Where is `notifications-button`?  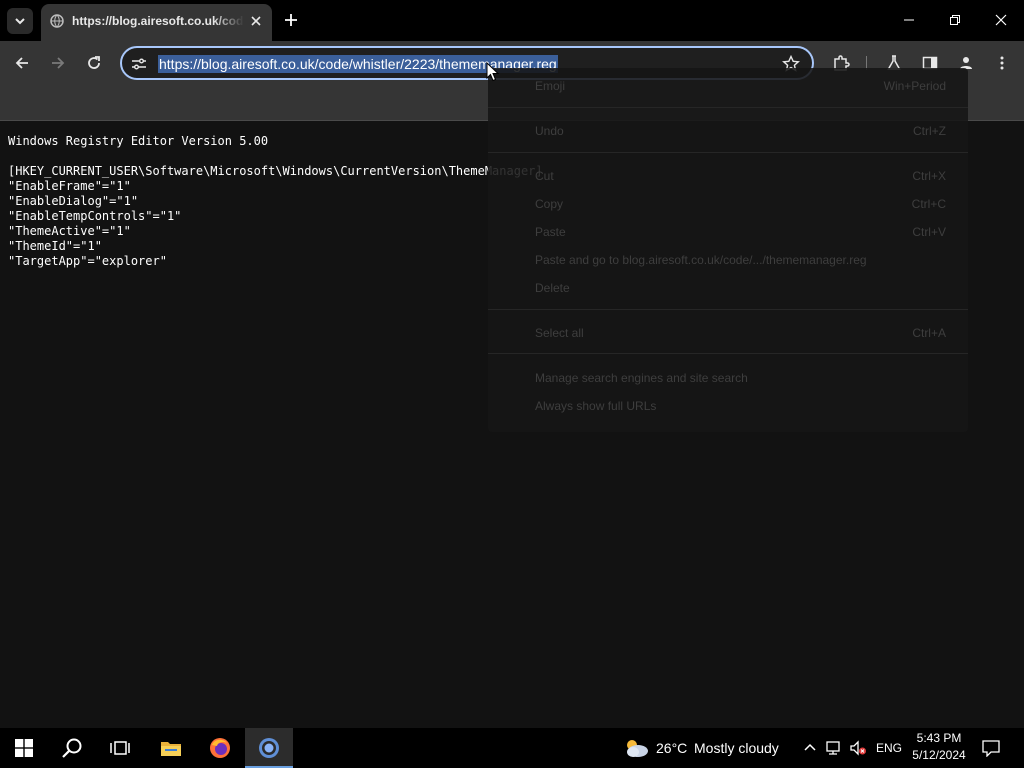
notifications-button is located at coordinates (991, 748).